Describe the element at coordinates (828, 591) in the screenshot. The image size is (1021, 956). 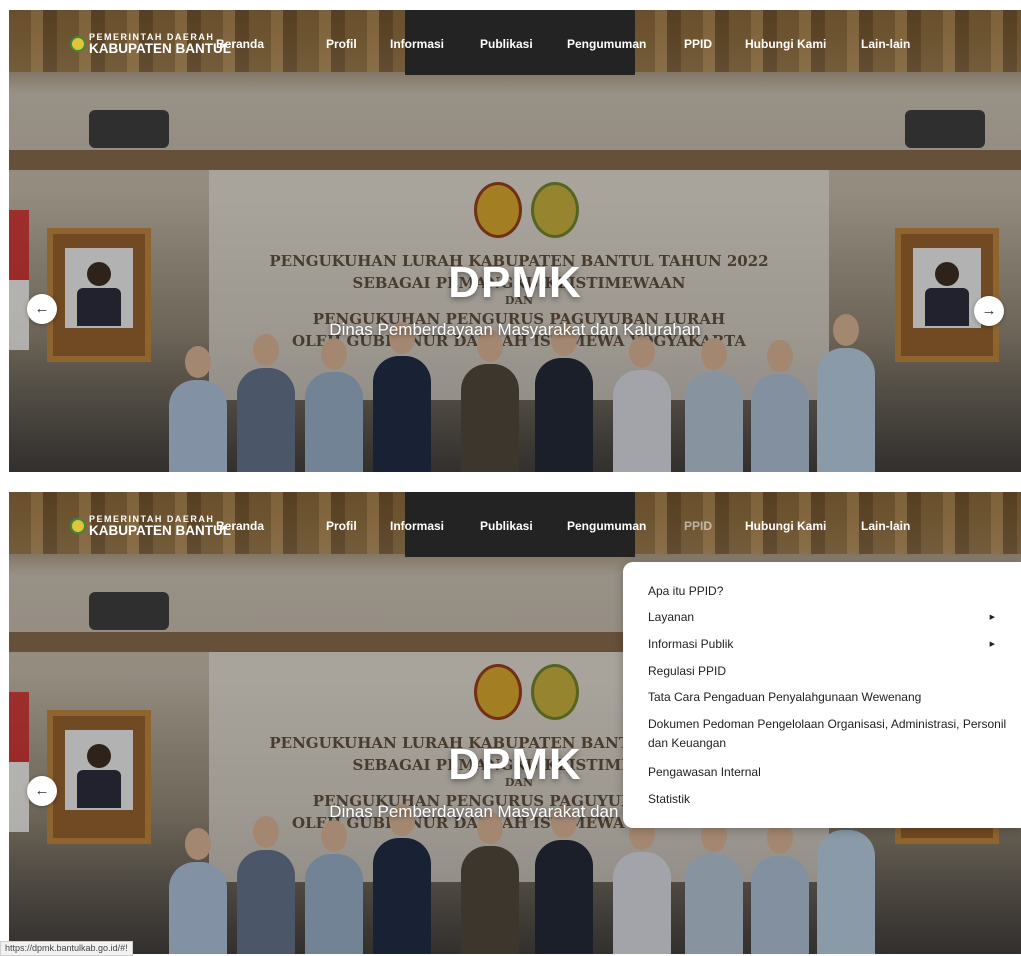
I see `menu-item-apa-itu-ppid: Apa itu PPID?` at that location.